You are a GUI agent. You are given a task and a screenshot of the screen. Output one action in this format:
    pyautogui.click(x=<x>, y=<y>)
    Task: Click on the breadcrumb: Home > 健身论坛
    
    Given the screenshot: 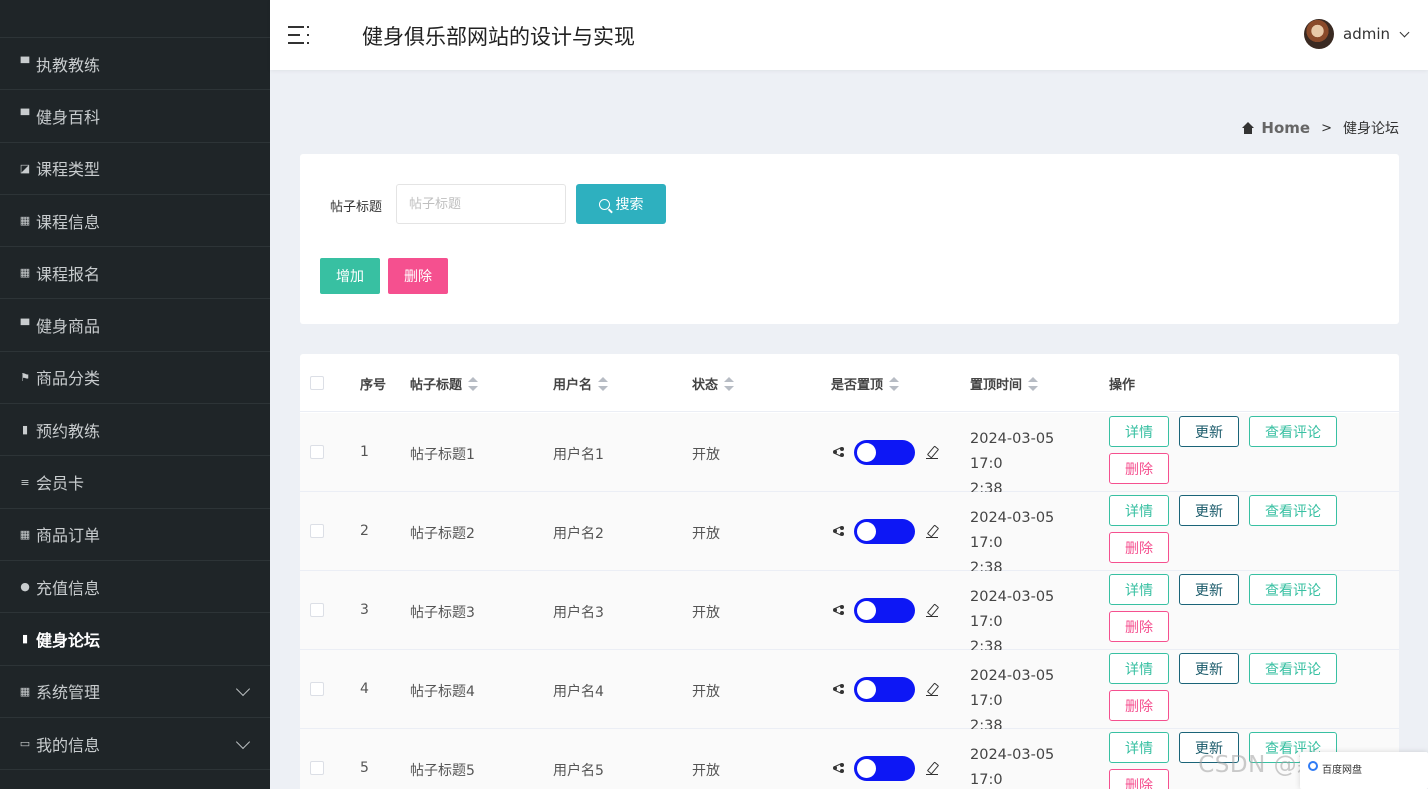 What is the action you would take?
    pyautogui.click(x=1320, y=128)
    